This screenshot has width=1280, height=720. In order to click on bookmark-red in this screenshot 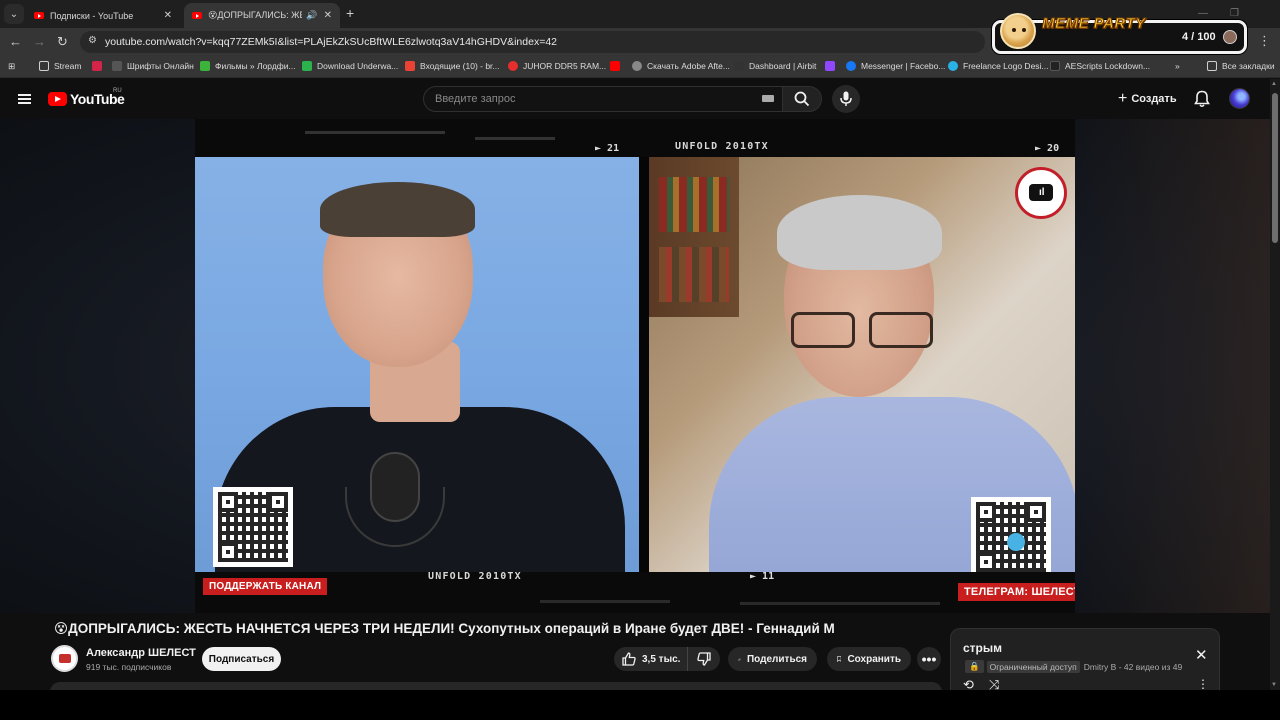, I will do `click(99, 66)`.